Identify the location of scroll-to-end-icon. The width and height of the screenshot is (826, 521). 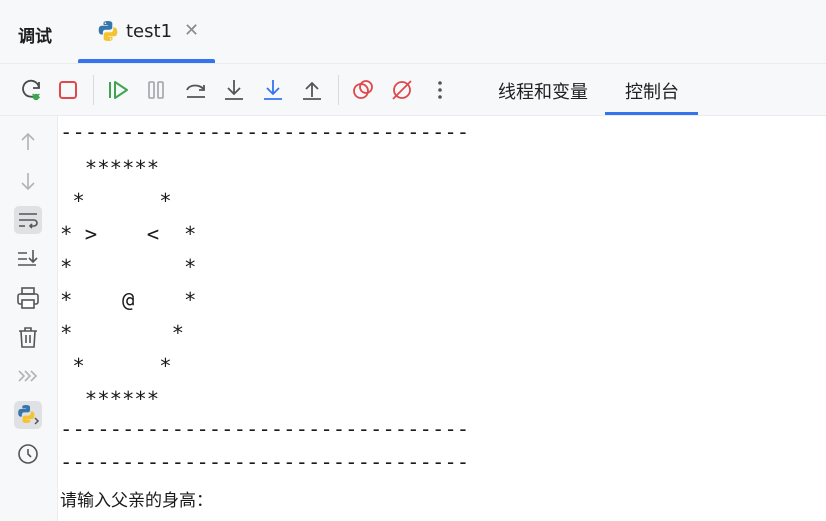
(28, 259).